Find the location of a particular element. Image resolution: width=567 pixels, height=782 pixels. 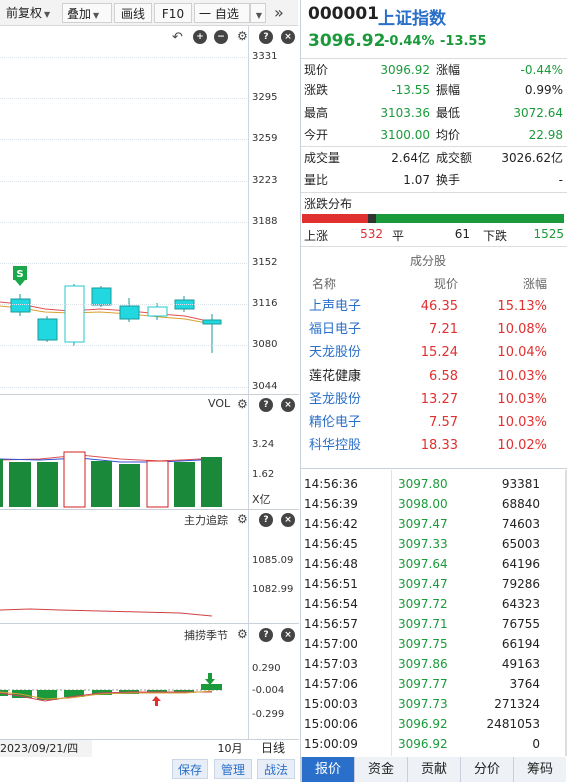

price-tick: 3116 is located at coordinates (265, 304).